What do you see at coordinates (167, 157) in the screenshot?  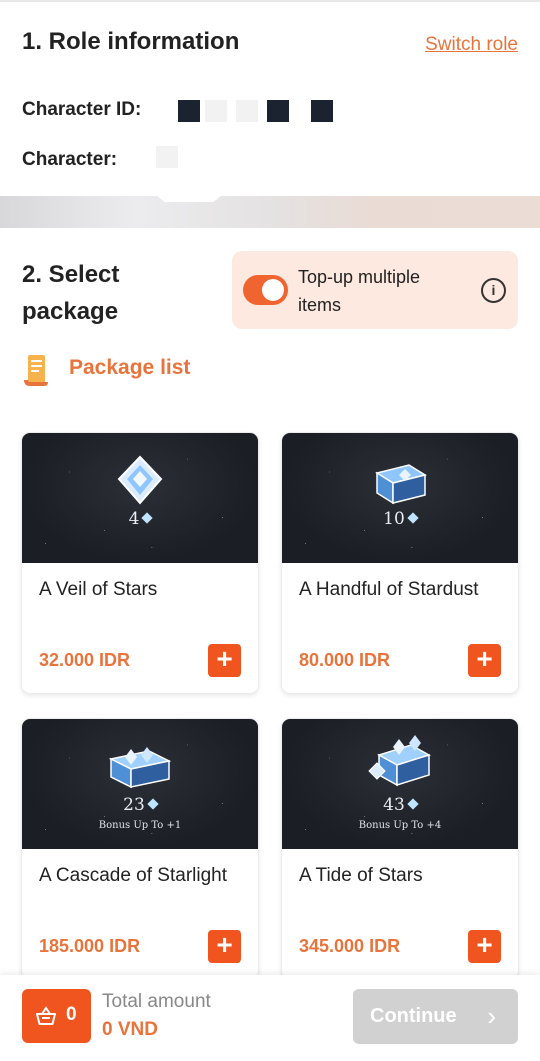 I see `character-name-mask` at bounding box center [167, 157].